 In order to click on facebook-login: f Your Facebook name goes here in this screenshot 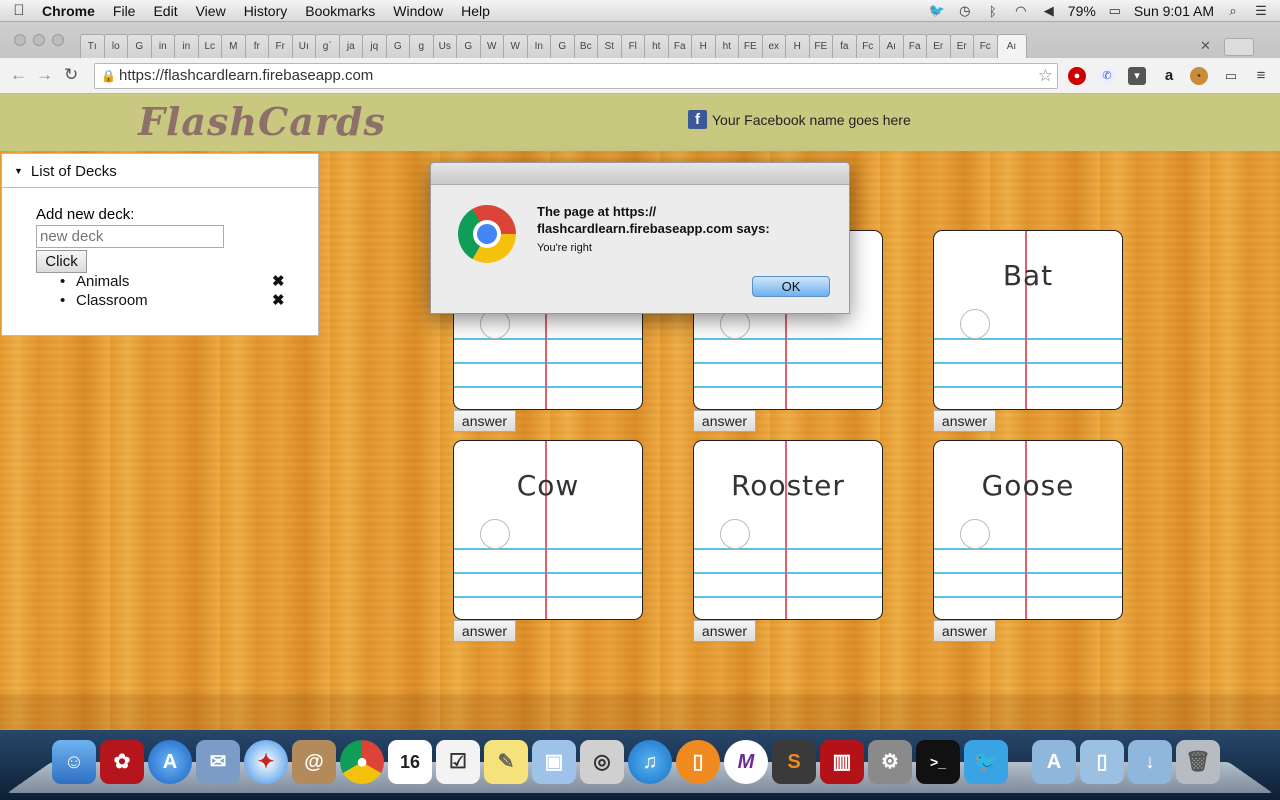, I will do `click(799, 119)`.